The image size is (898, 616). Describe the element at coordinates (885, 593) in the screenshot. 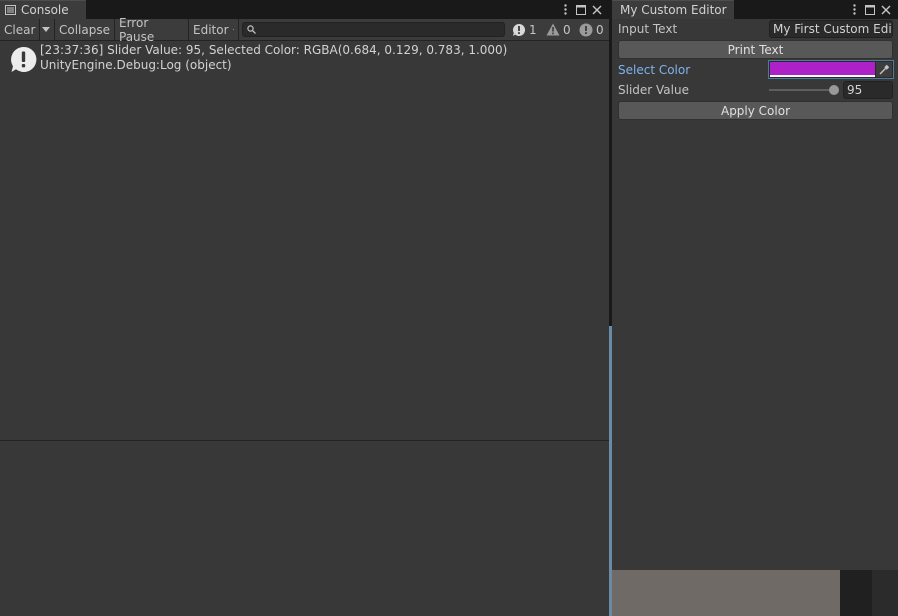

I see `scene-view-peek-edge` at that location.